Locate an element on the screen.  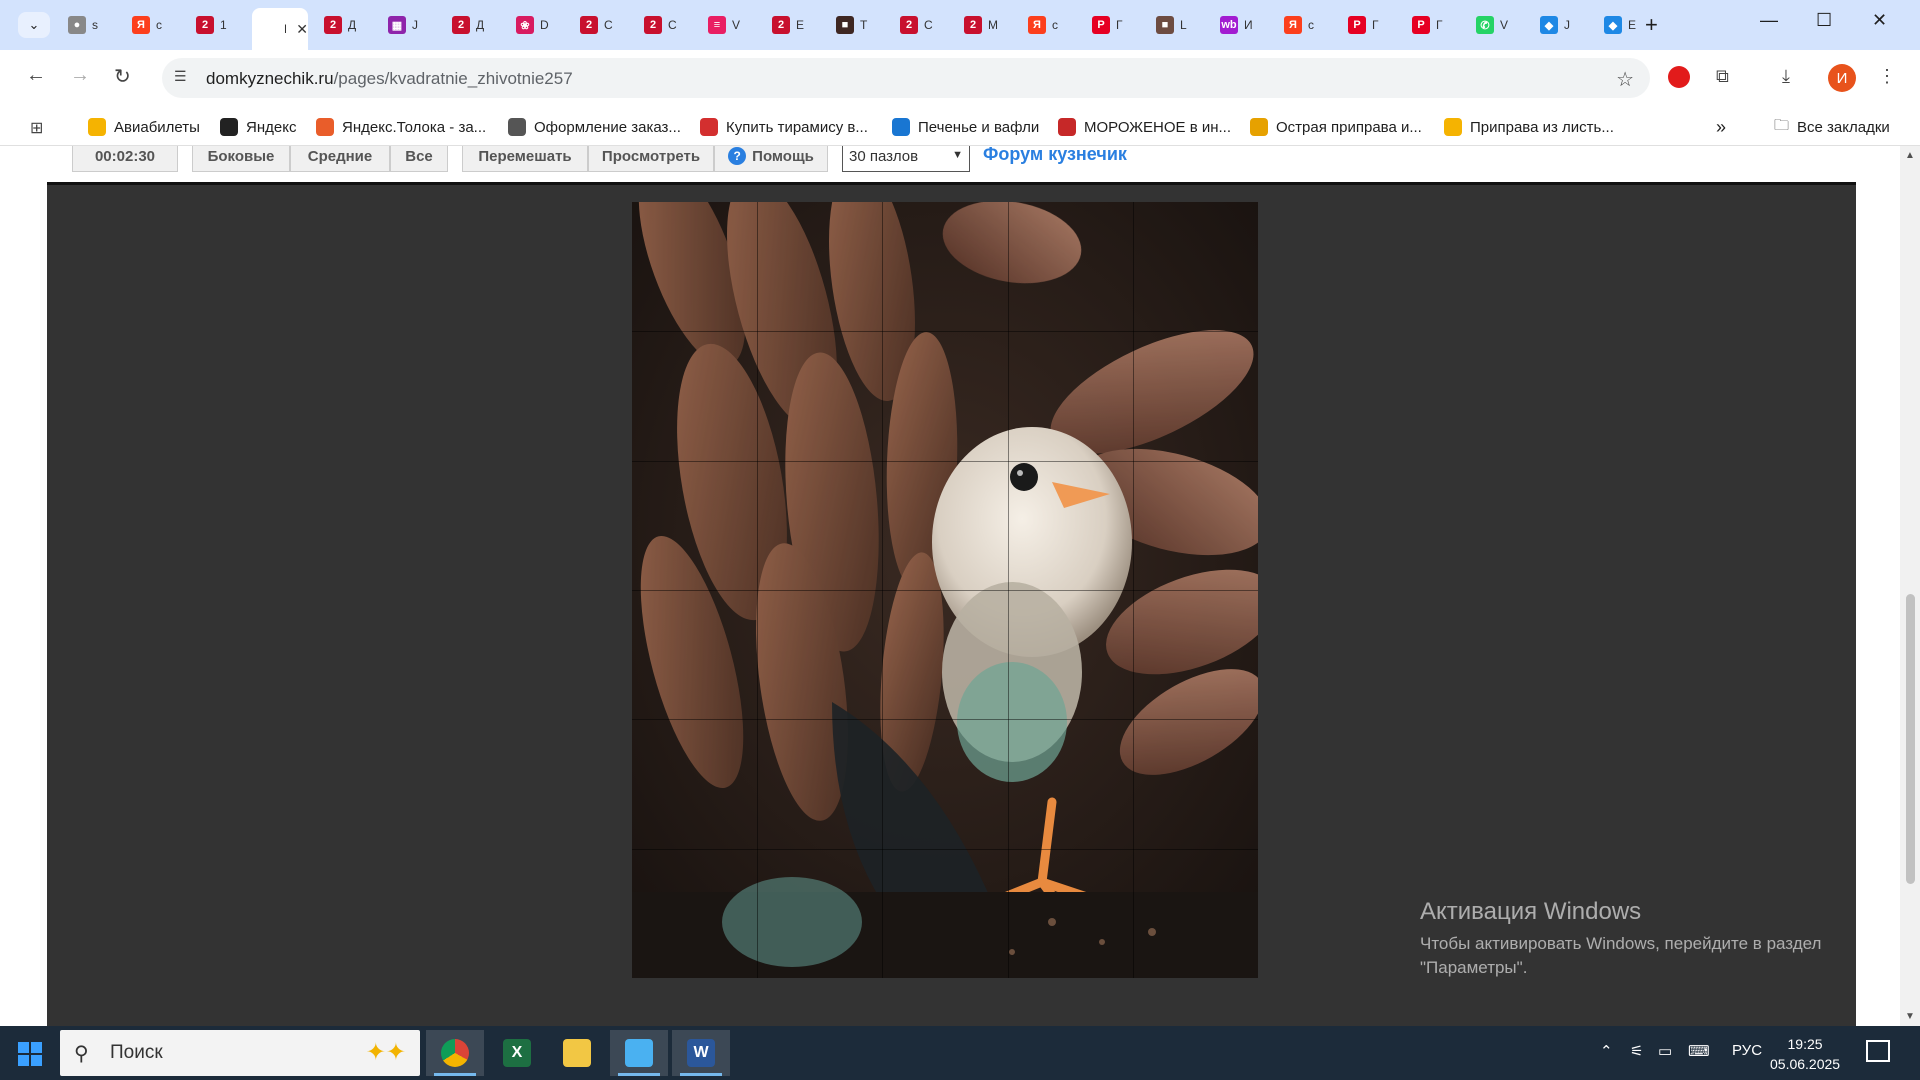
word-icon: W is located at coordinates (701, 1053).